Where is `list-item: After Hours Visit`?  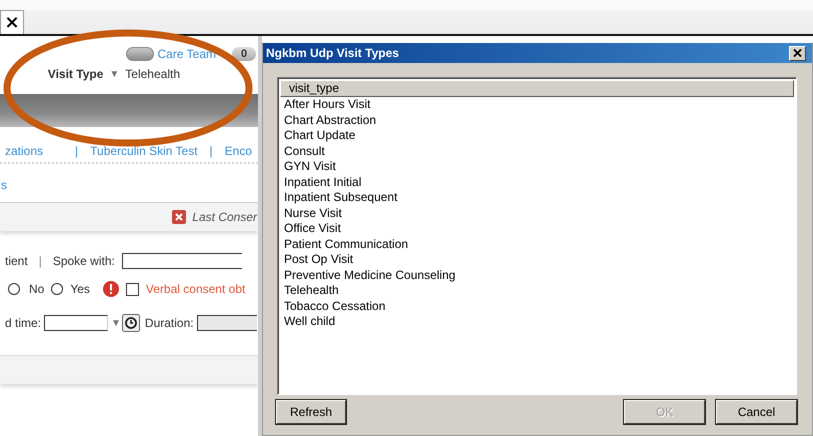 list-item: After Hours Visit is located at coordinates (537, 104).